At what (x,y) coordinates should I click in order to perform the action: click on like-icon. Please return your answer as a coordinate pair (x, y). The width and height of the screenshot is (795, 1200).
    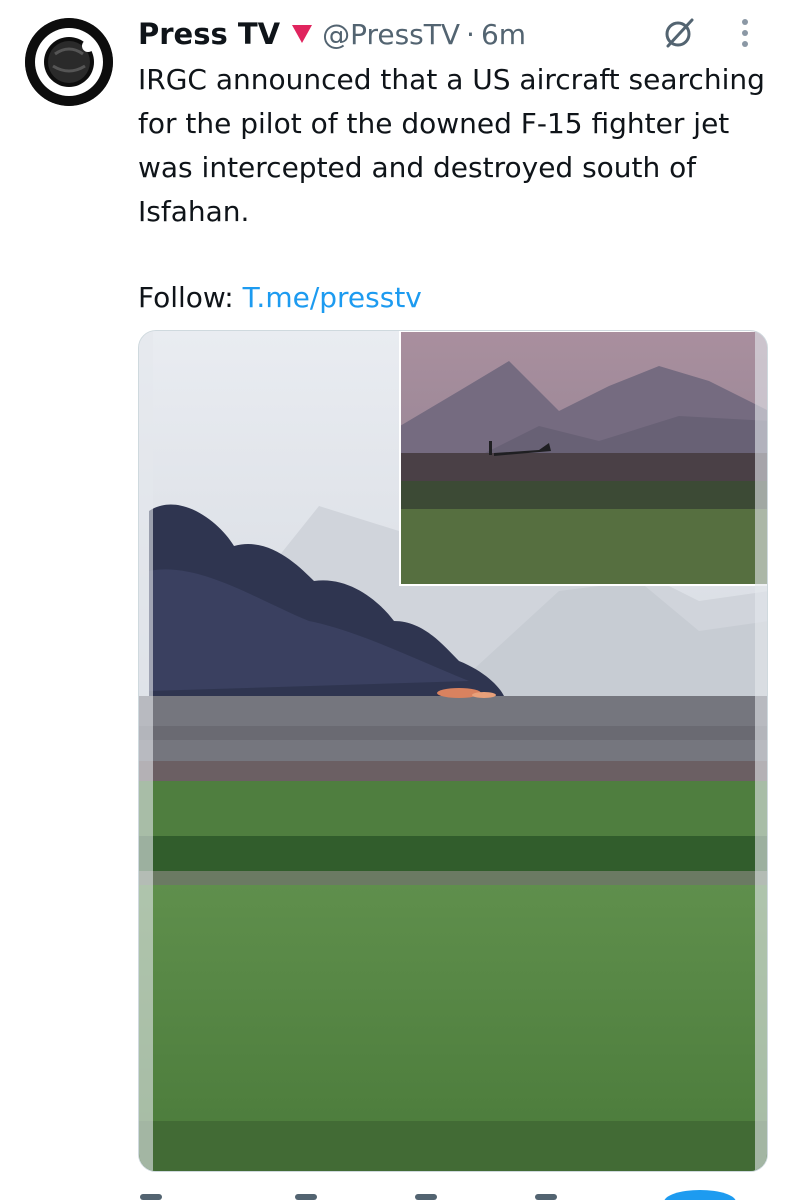
    Looking at the image, I should click on (426, 1197).